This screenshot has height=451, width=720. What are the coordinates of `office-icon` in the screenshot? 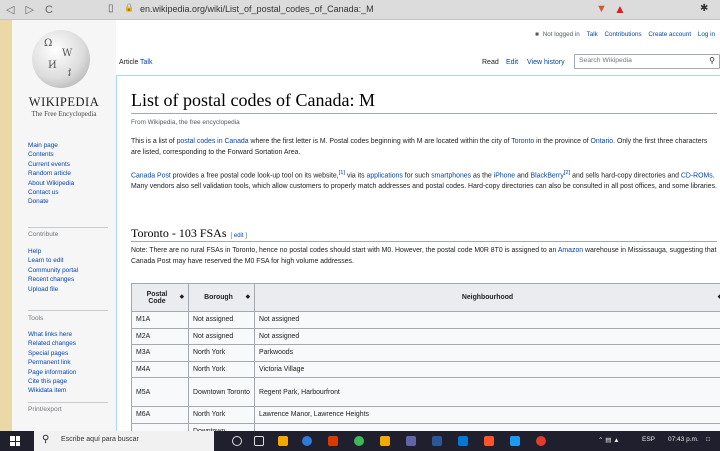 It's located at (333, 441).